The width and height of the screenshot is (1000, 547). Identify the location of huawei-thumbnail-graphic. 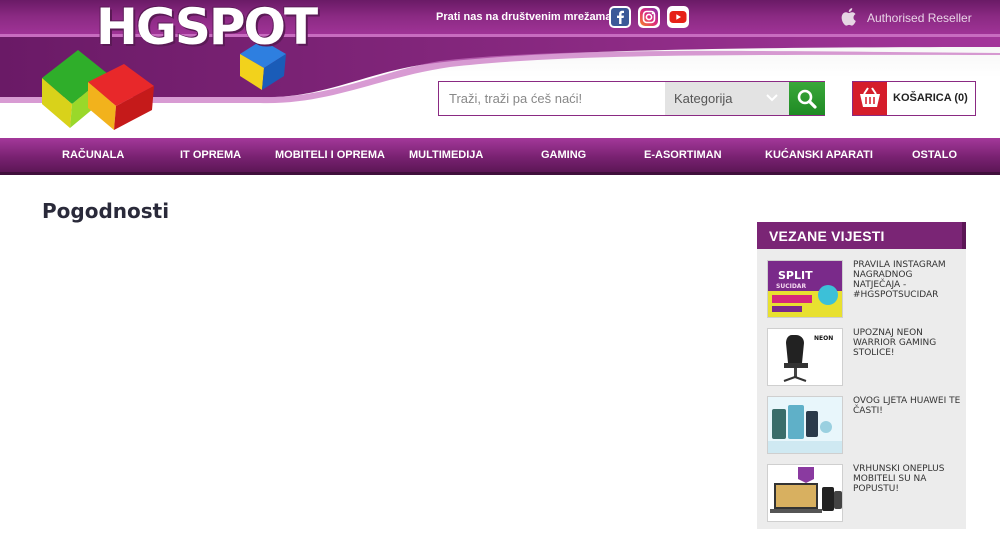
(805, 425).